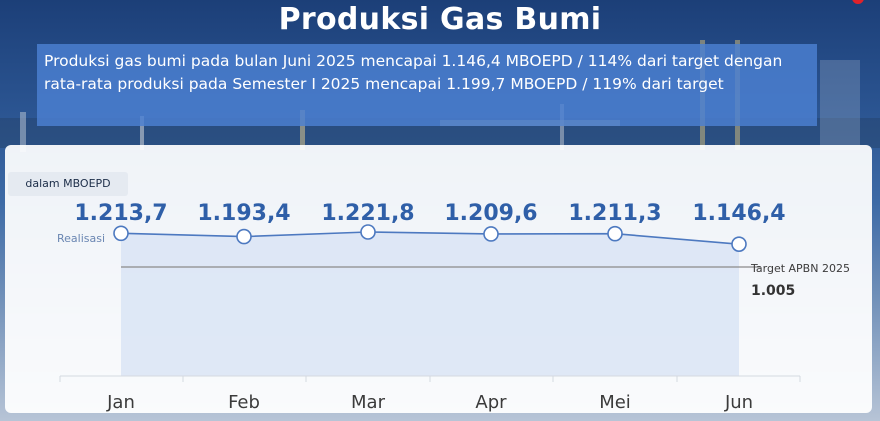  Describe the element at coordinates (120, 402) in the screenshot. I see `category-label: Jan` at that location.